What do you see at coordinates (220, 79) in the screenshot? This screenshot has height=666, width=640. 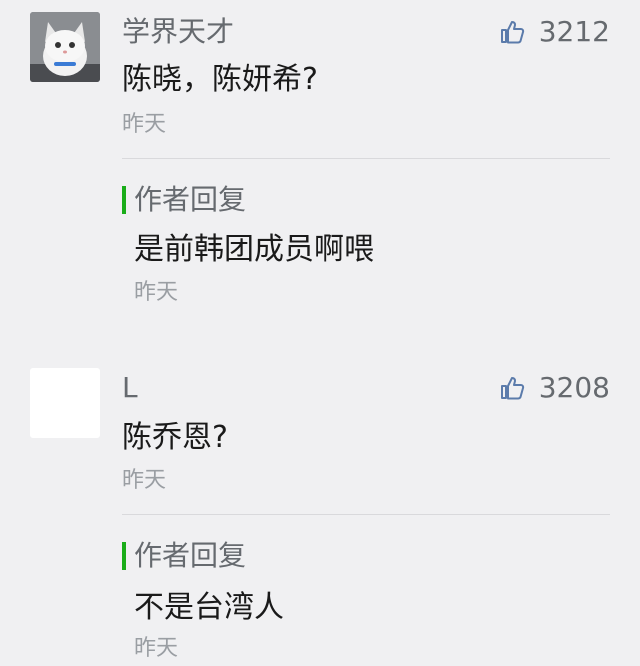 I see `comment-text: 陈晓，陈妍希?` at bounding box center [220, 79].